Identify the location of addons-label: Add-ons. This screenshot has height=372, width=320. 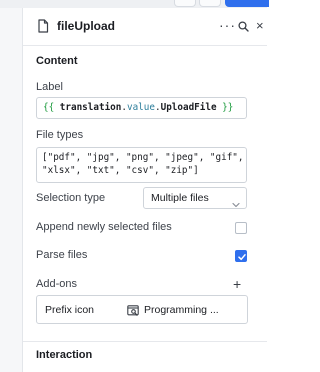
(56, 284).